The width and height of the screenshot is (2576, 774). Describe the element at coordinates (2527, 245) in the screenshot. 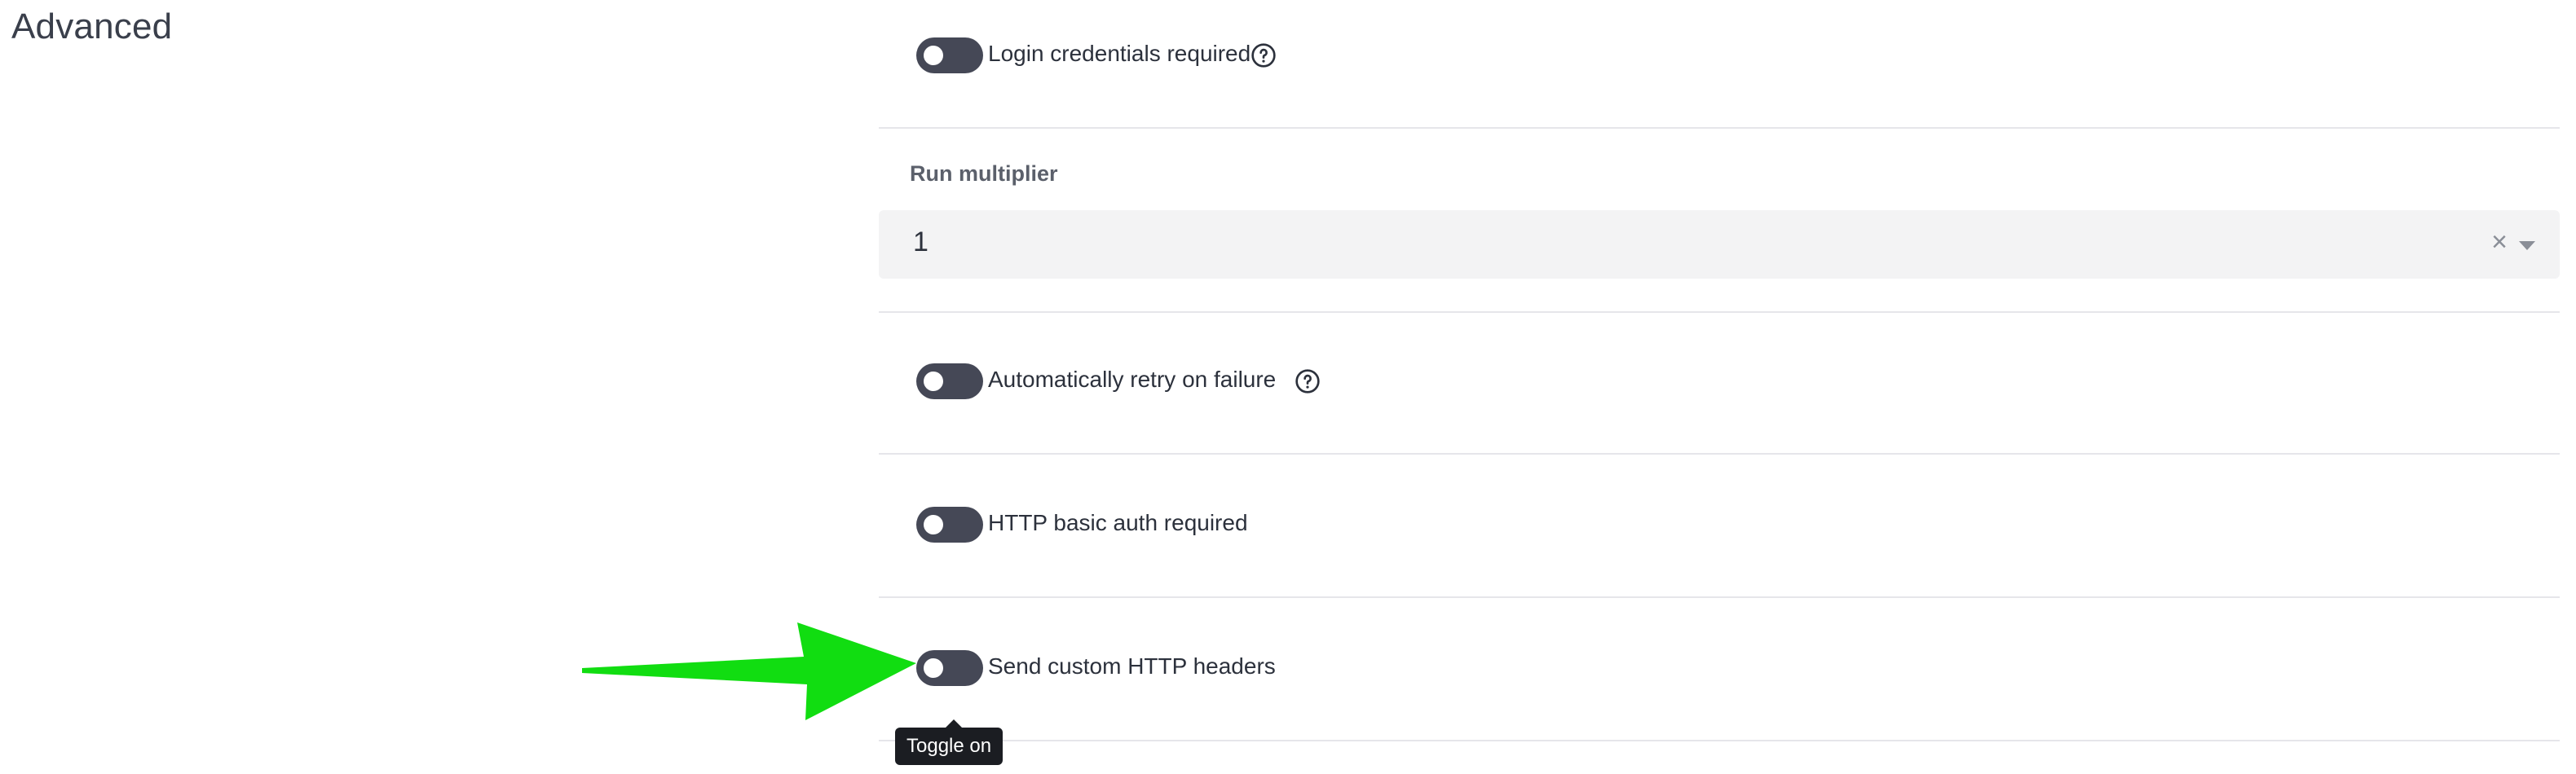

I see `chevron-down-icon` at that location.